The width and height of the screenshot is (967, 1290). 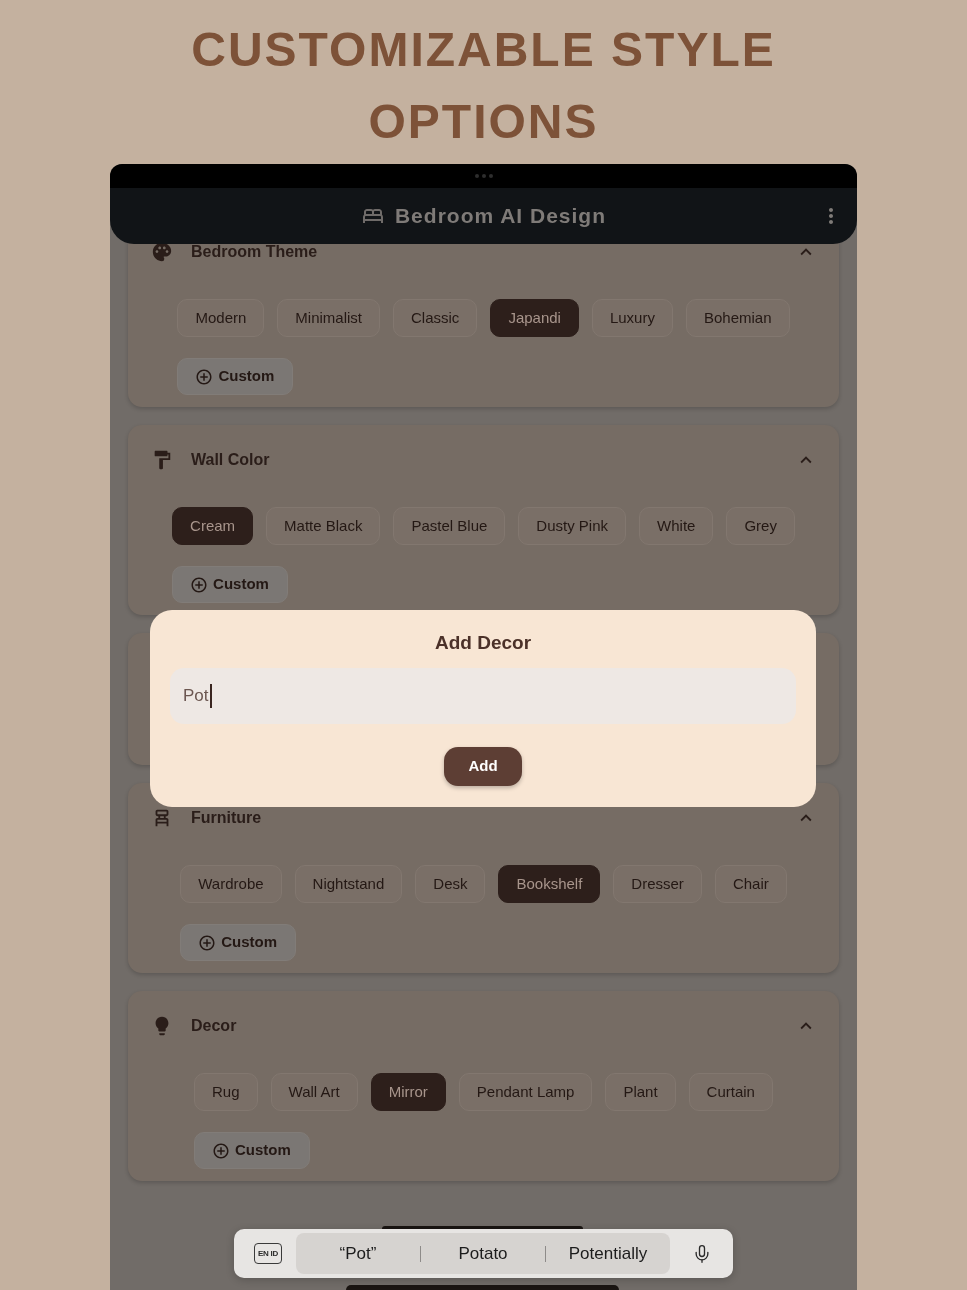 I want to click on section-title: Wall Color, so click(x=230, y=460).